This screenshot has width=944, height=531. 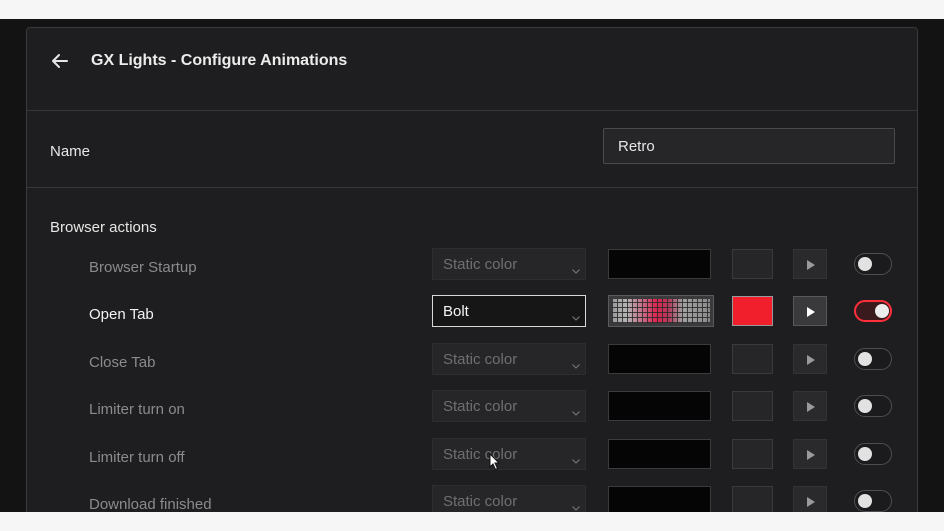 I want to click on action-row: Limiter turn on Static color, so click(x=472, y=410).